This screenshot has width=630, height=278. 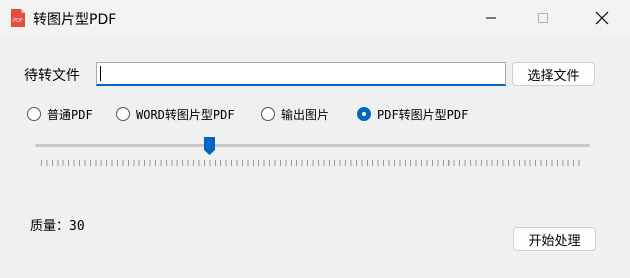 I want to click on radio-normal-pdf: 普通PDF, so click(x=60, y=114).